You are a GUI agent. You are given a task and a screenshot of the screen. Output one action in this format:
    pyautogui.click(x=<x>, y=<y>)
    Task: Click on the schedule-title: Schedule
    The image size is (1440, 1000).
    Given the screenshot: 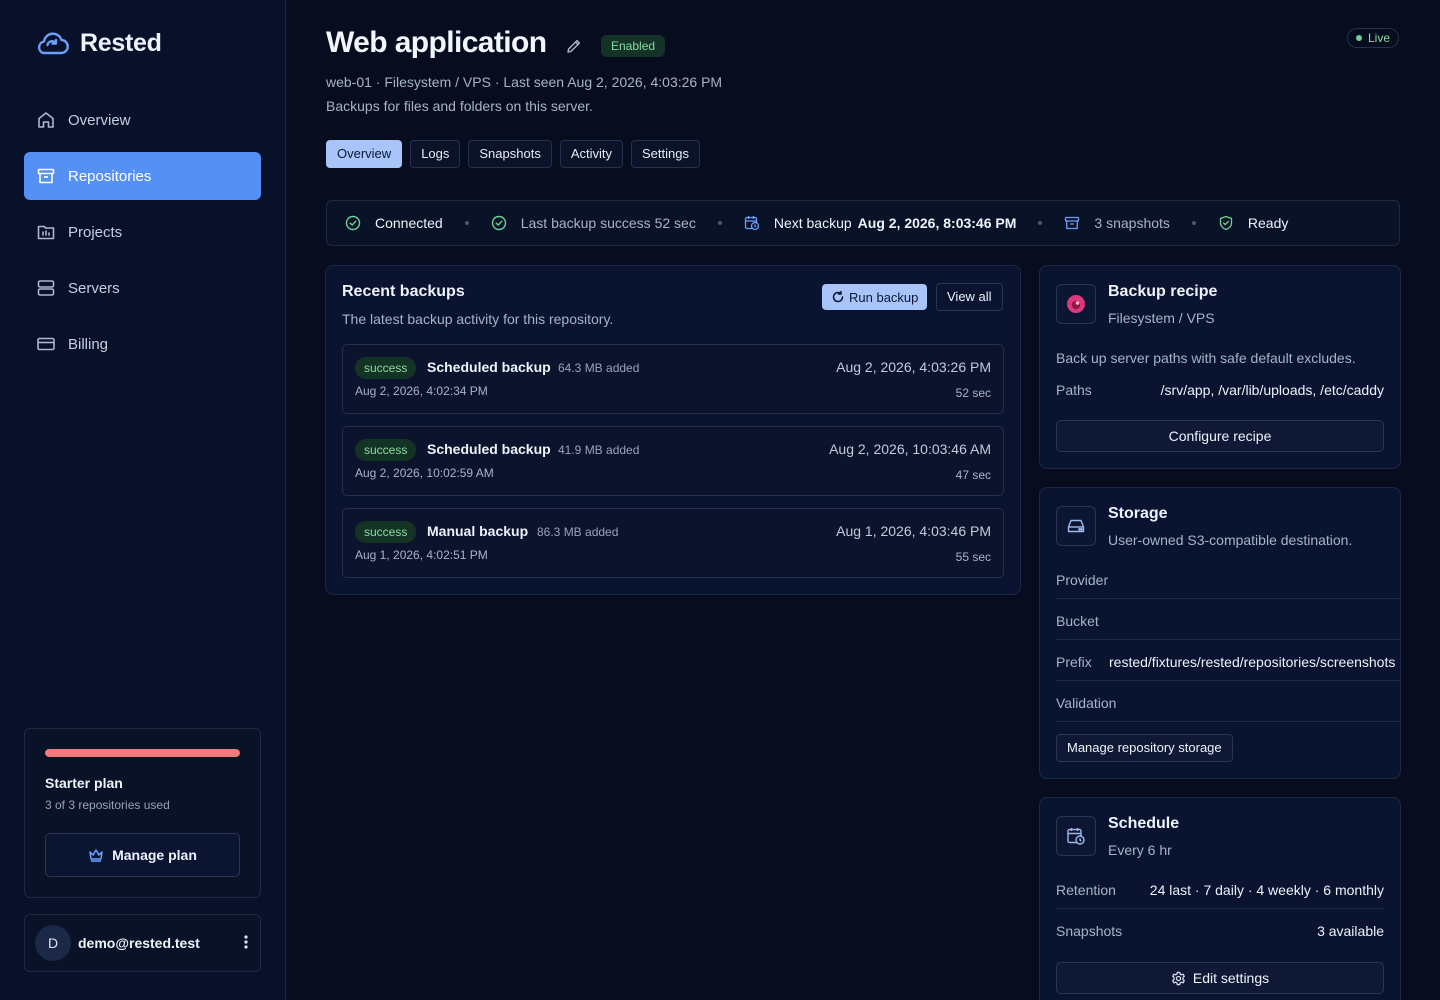 What is the action you would take?
    pyautogui.click(x=1144, y=823)
    